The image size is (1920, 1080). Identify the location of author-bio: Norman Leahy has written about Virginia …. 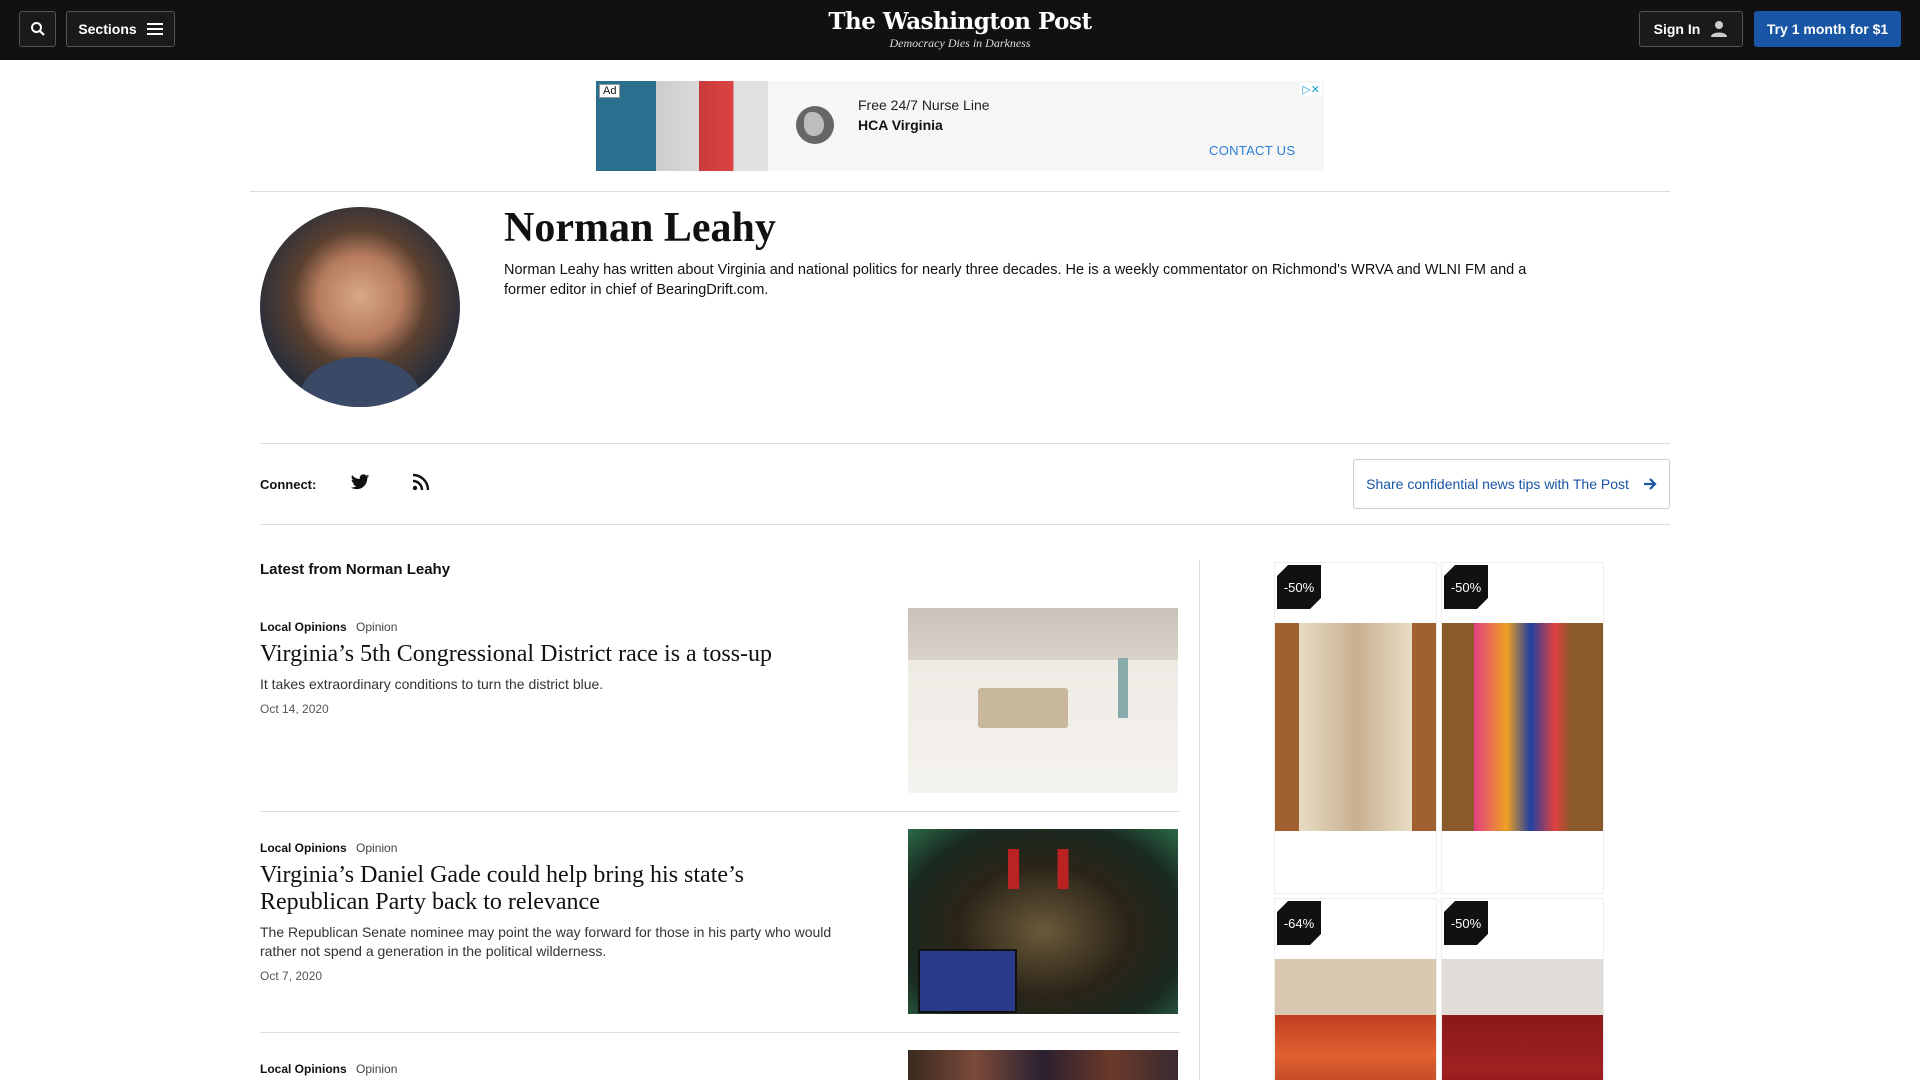
(1015, 280).